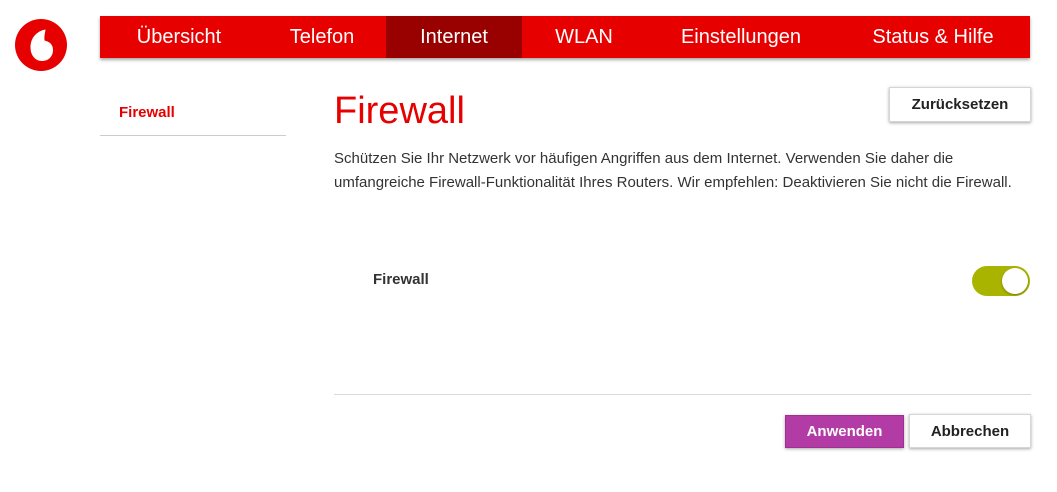 The width and height of the screenshot is (1057, 492). I want to click on nav-tab-wlan: WLAN, so click(584, 37).